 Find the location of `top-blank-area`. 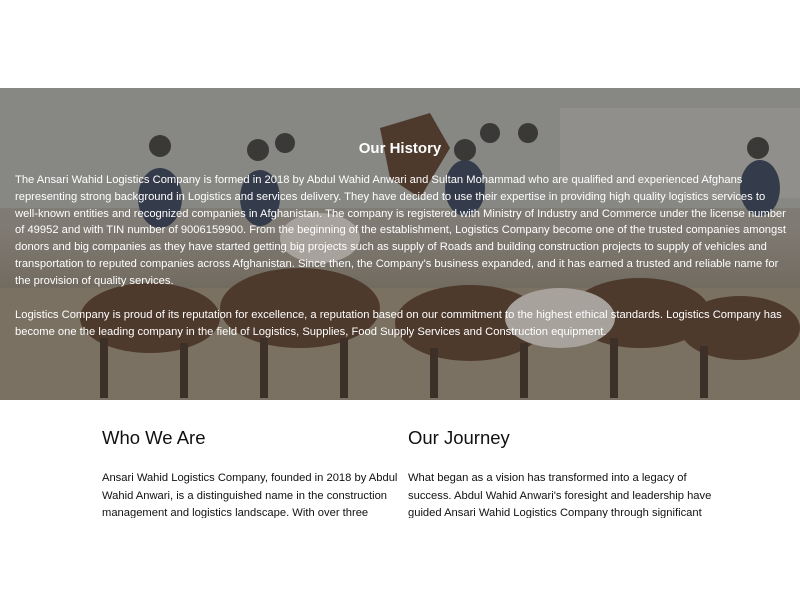

top-blank-area is located at coordinates (400, 44).